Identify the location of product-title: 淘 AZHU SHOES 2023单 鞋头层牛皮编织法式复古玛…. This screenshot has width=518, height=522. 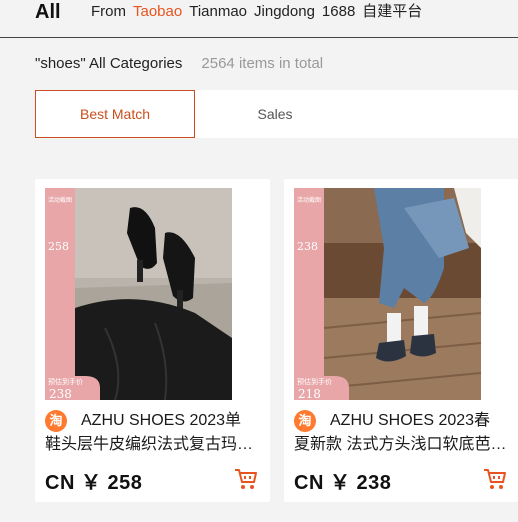
(155, 433).